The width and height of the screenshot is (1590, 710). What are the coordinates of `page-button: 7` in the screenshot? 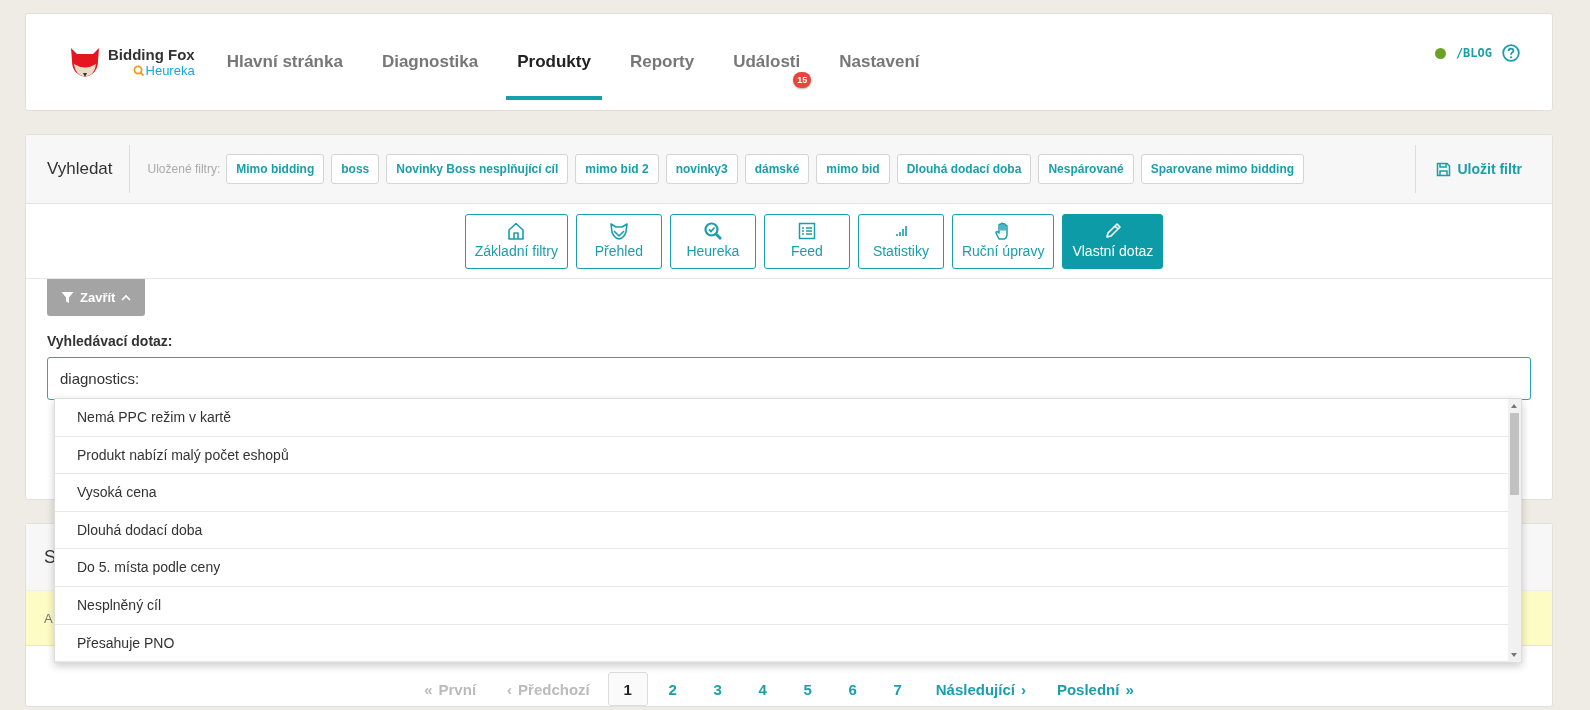 It's located at (897, 689).